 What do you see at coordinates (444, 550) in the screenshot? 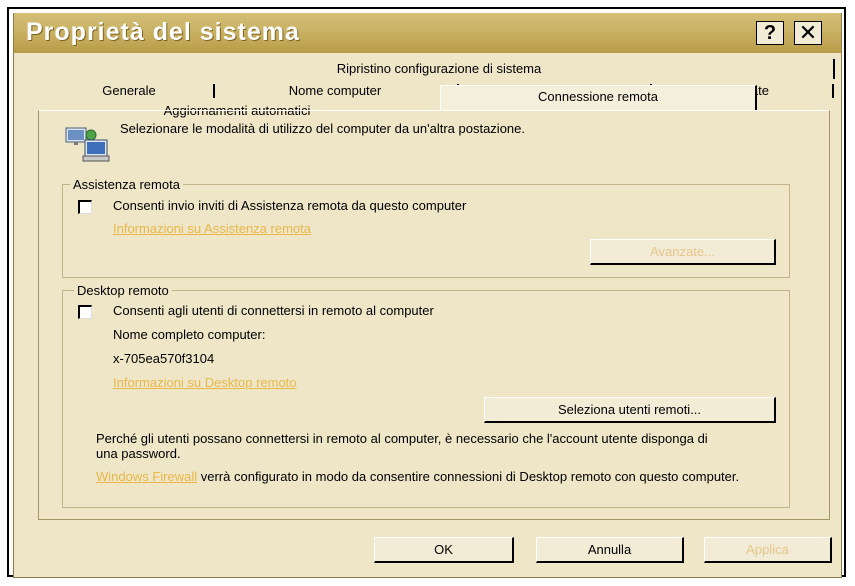
I see `ok-button: OK` at bounding box center [444, 550].